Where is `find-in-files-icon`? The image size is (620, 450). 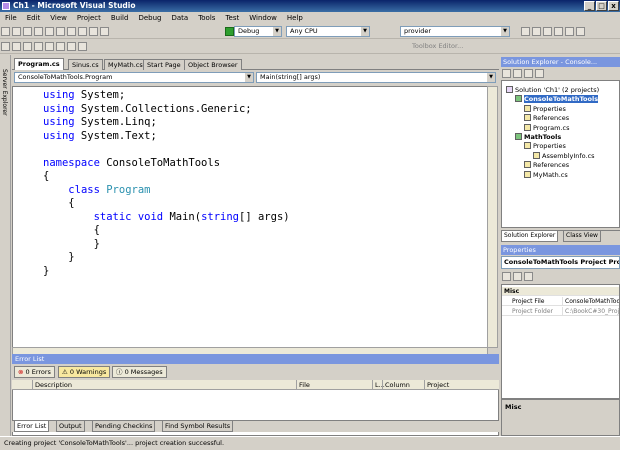
find-in-files-icon is located at coordinates (525, 31).